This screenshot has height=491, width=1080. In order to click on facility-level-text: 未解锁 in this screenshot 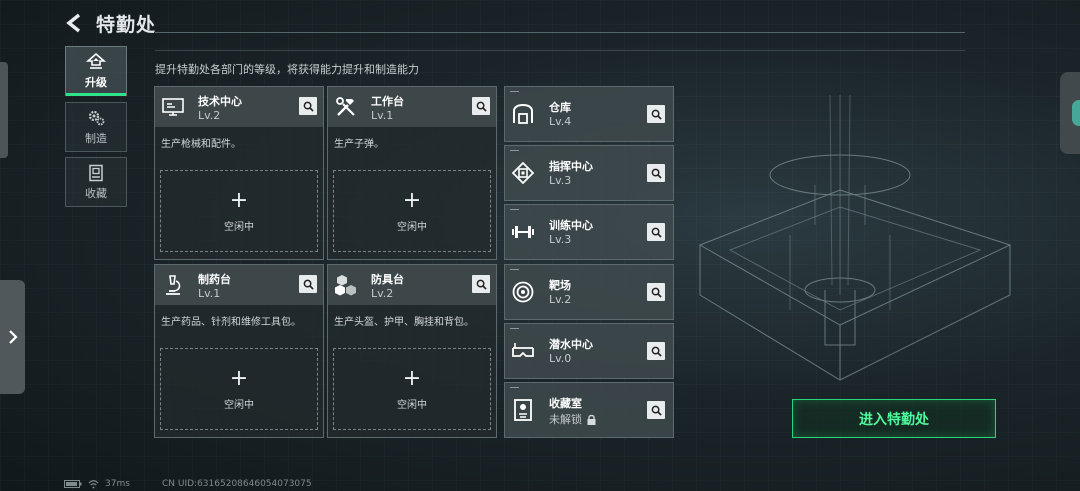, I will do `click(565, 419)`.